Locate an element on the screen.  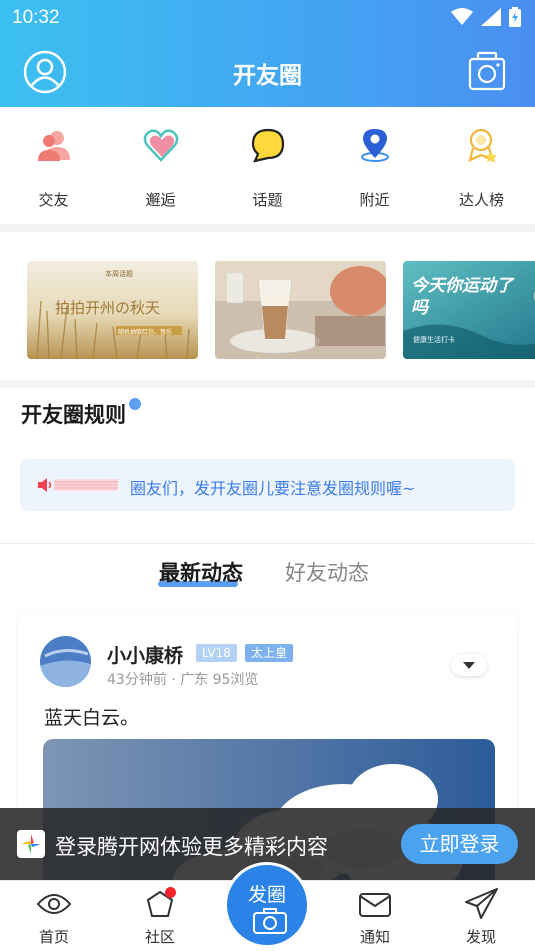
rules-dot is located at coordinates (135, 404).